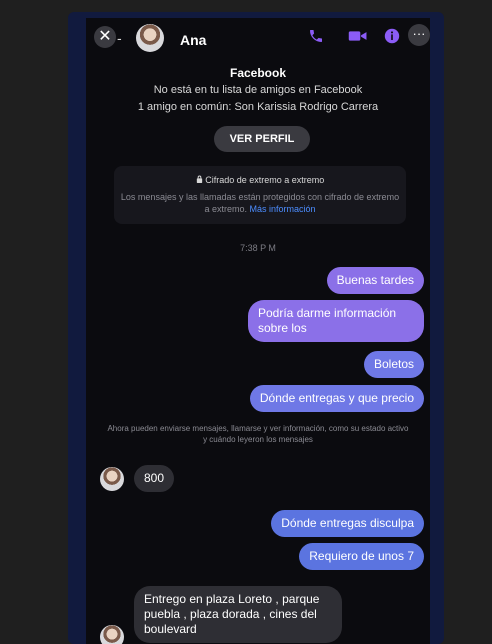 This screenshot has width=492, height=644. I want to click on contact-name: Ana, so click(193, 40).